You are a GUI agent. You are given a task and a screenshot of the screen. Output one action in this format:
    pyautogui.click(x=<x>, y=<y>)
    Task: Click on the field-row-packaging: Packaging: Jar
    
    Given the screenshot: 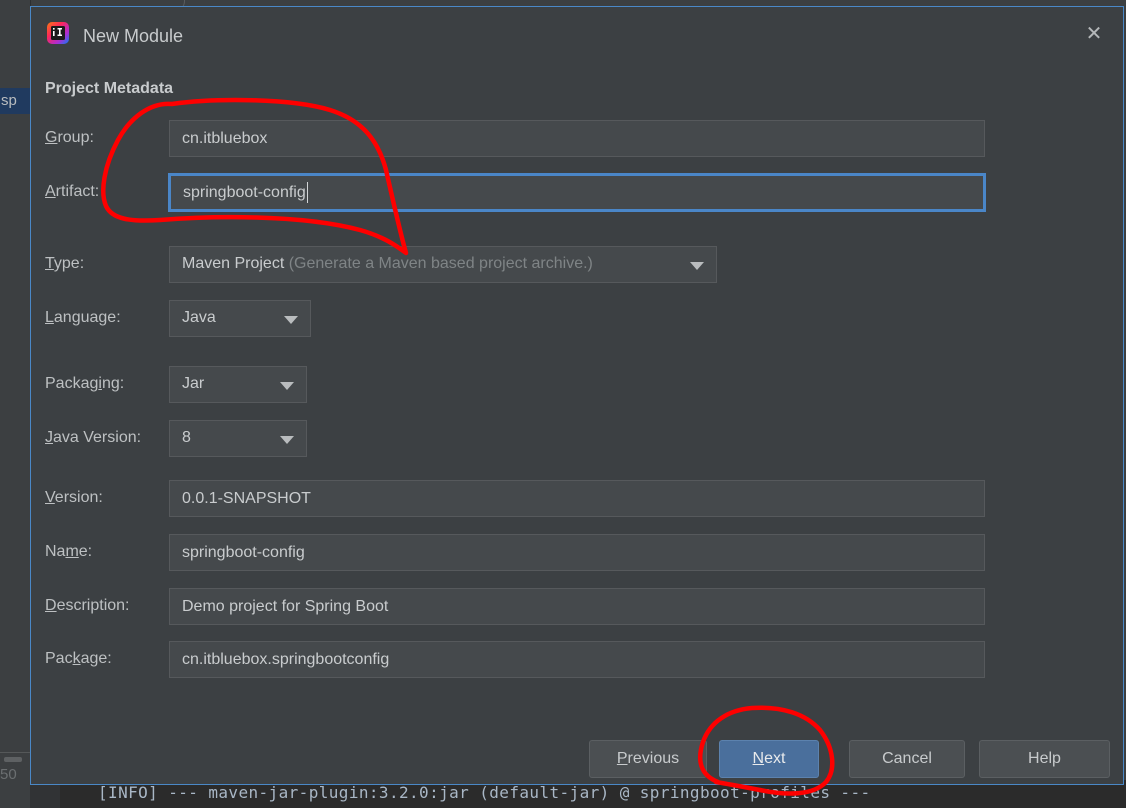 What is the action you would take?
    pyautogui.click(x=578, y=385)
    